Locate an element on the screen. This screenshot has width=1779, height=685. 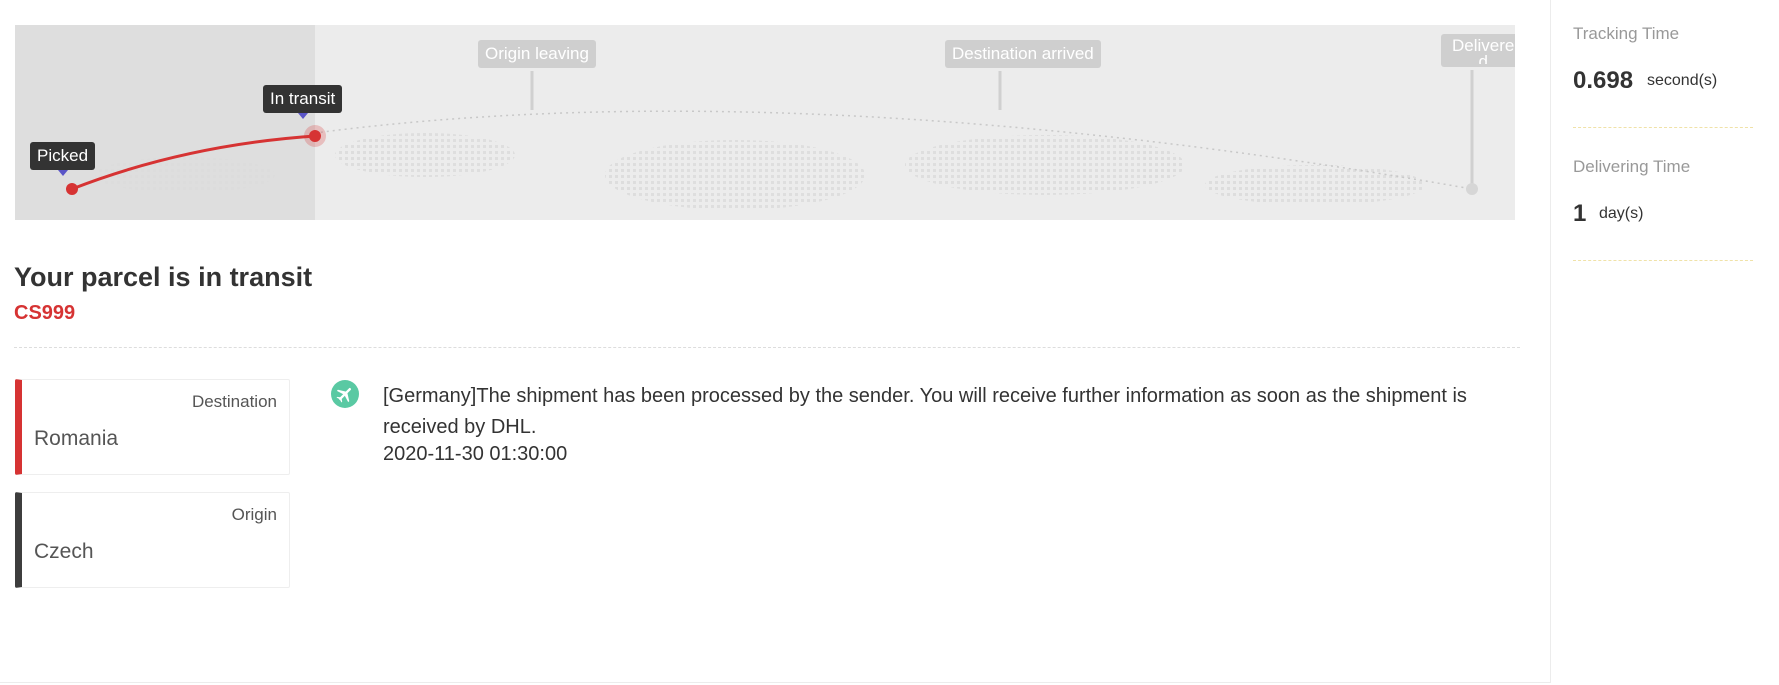
origin-label: Origin is located at coordinates (254, 514).